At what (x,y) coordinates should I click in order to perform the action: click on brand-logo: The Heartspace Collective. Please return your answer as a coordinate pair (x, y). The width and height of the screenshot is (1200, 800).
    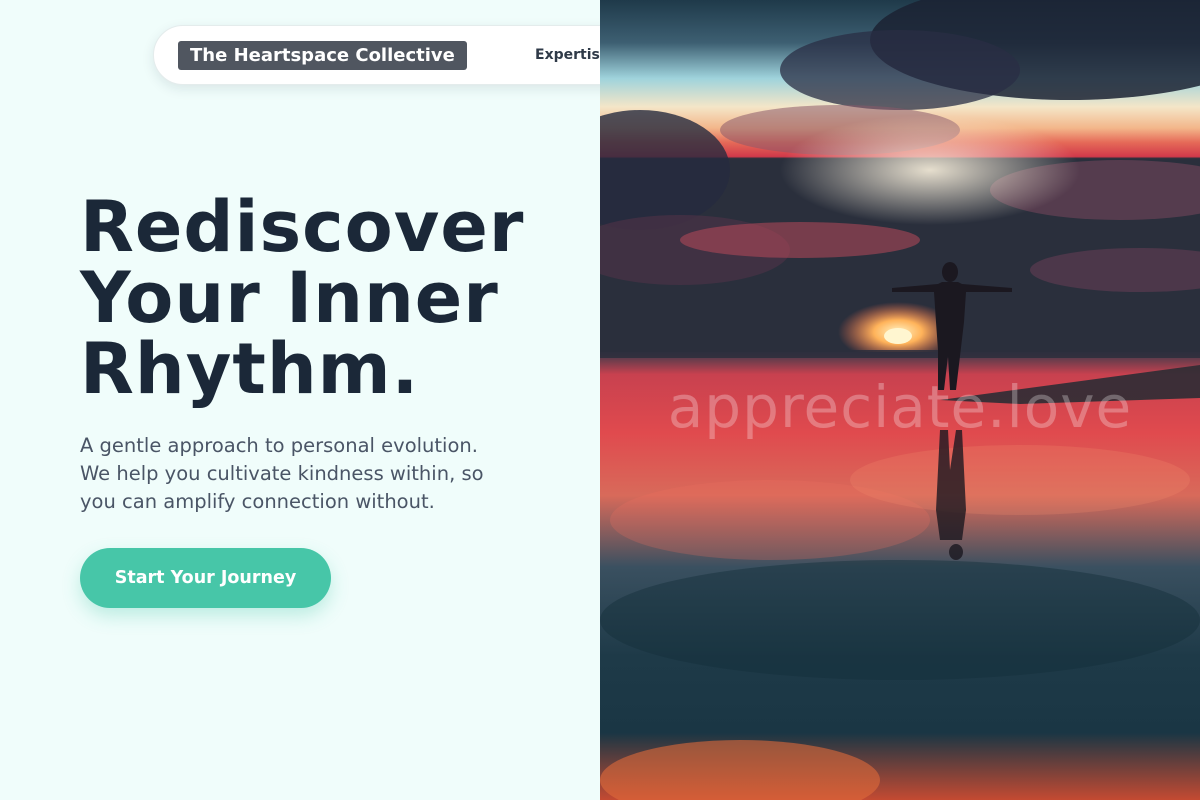
    Looking at the image, I should click on (322, 55).